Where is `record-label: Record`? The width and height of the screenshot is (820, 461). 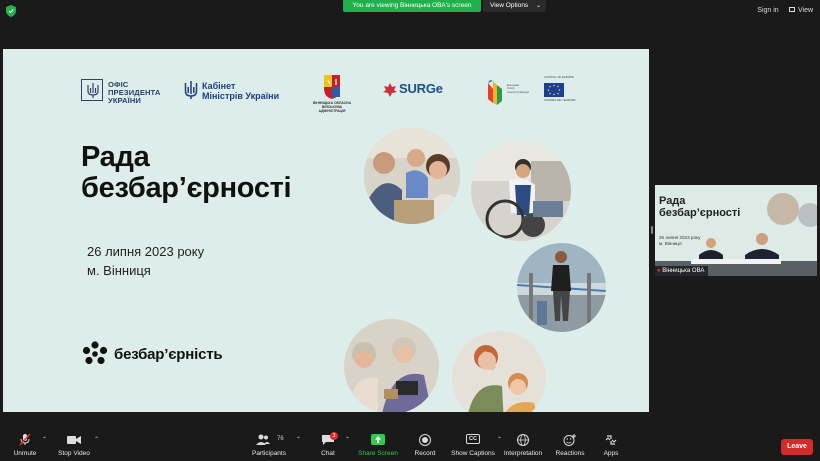 record-label: Record is located at coordinates (425, 453).